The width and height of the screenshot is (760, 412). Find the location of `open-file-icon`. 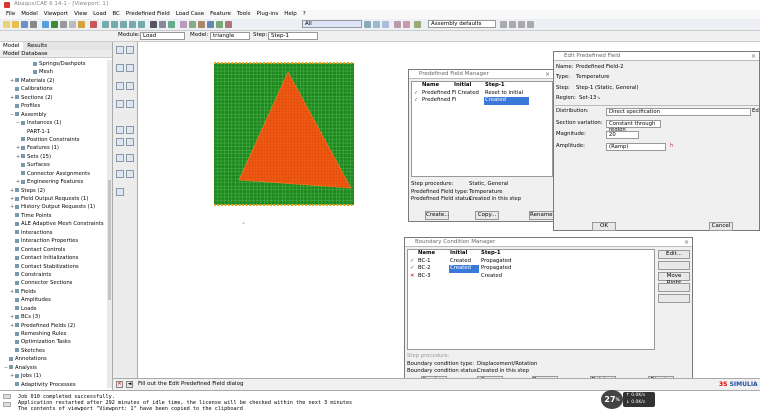

open-file-icon is located at coordinates (15, 24).